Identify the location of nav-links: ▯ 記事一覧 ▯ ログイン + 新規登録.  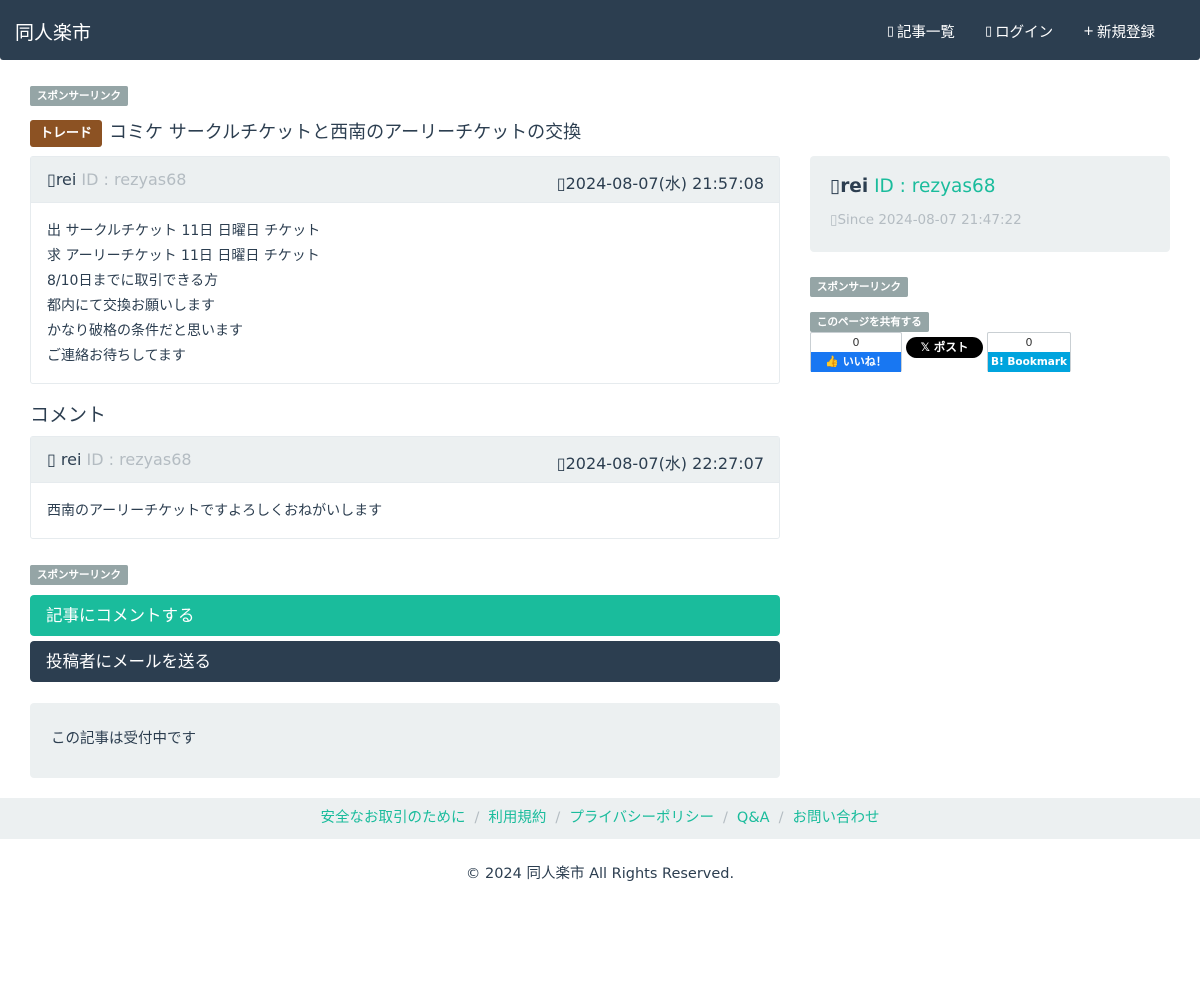
(1006, 31).